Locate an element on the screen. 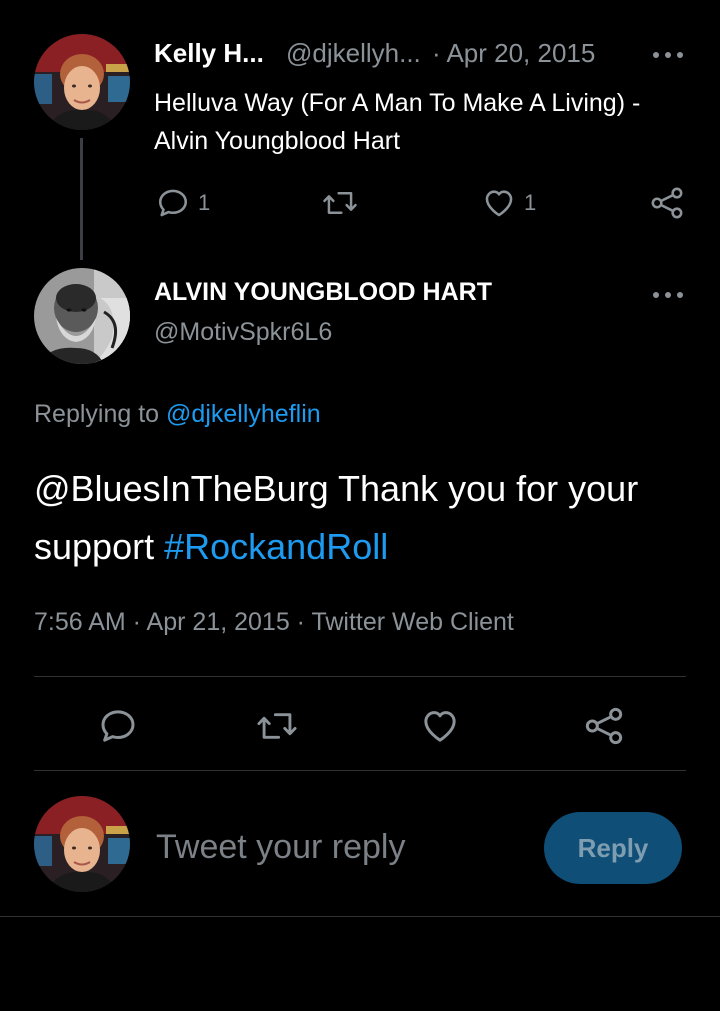 The height and width of the screenshot is (1011, 720). parent-like-button: 1 is located at coordinates (509, 203).